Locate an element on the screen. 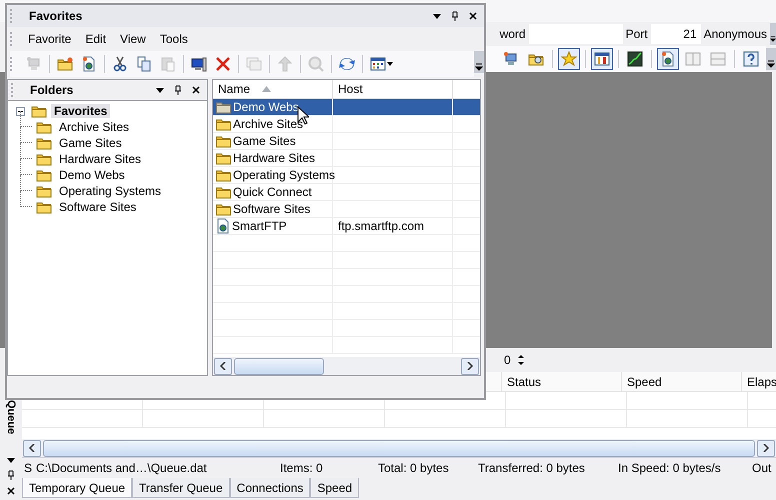 The width and height of the screenshot is (776, 500). queue-tab: Connections is located at coordinates (270, 488).